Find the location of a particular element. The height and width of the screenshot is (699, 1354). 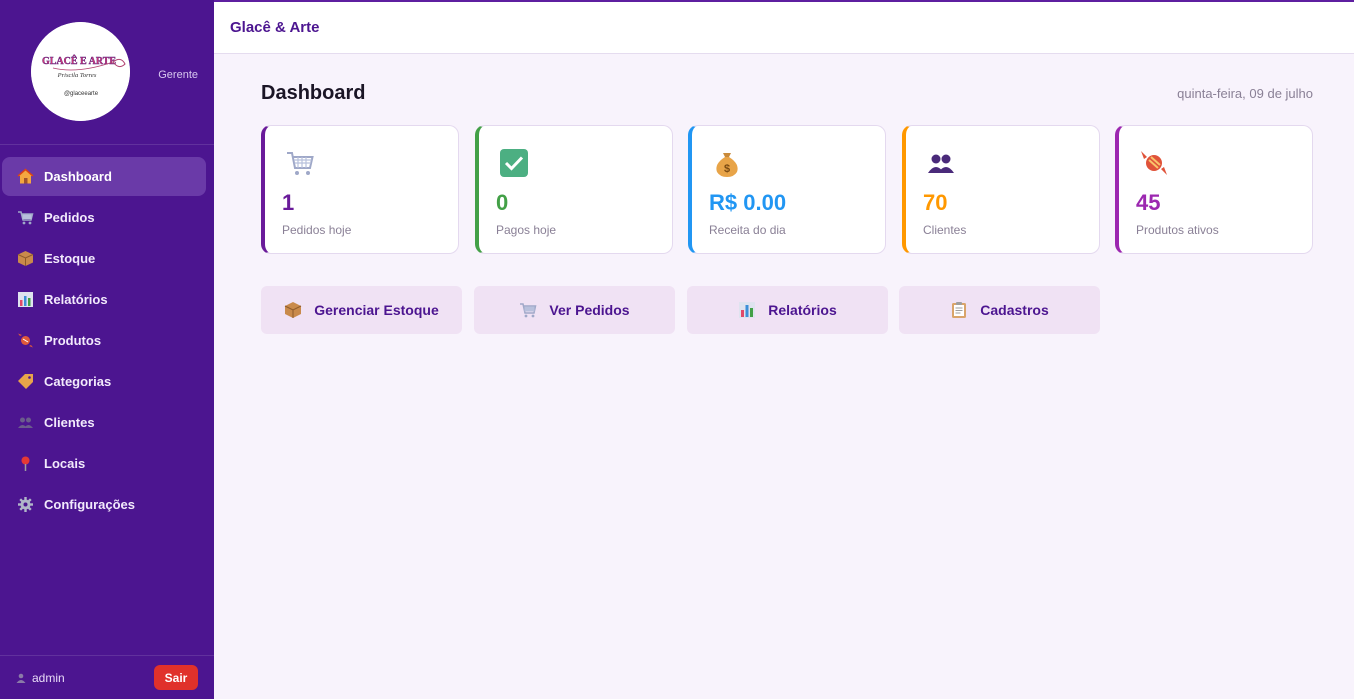

stat-card-receita: $ R$ 0.00 Receita do dia is located at coordinates (787, 189).